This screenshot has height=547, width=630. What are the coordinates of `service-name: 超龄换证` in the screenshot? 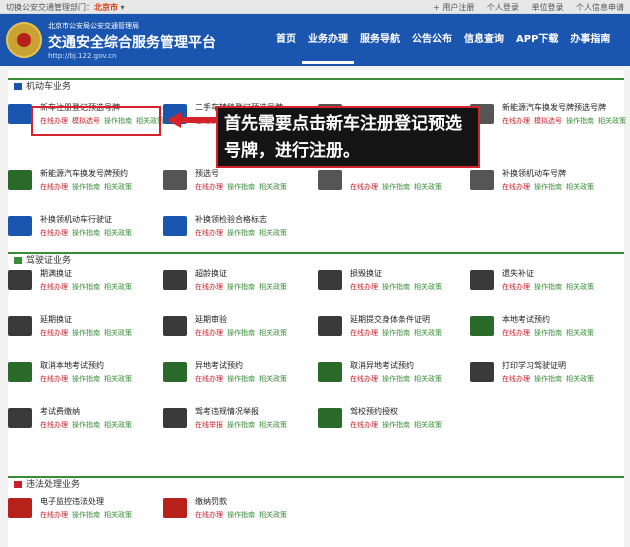 It's located at (211, 273).